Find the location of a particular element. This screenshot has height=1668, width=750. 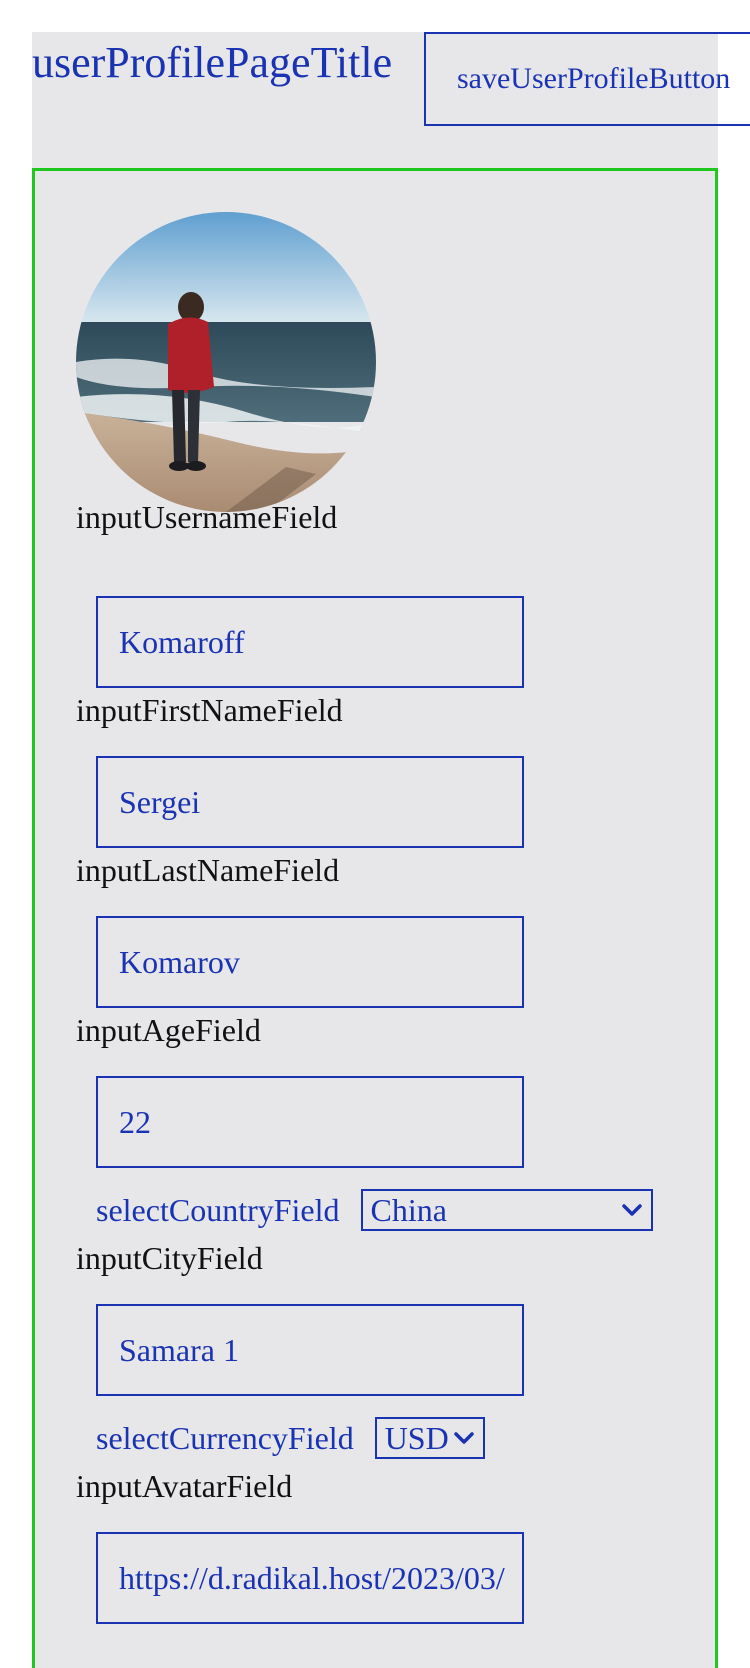

country-label: selectCountryField is located at coordinates (218, 1209).